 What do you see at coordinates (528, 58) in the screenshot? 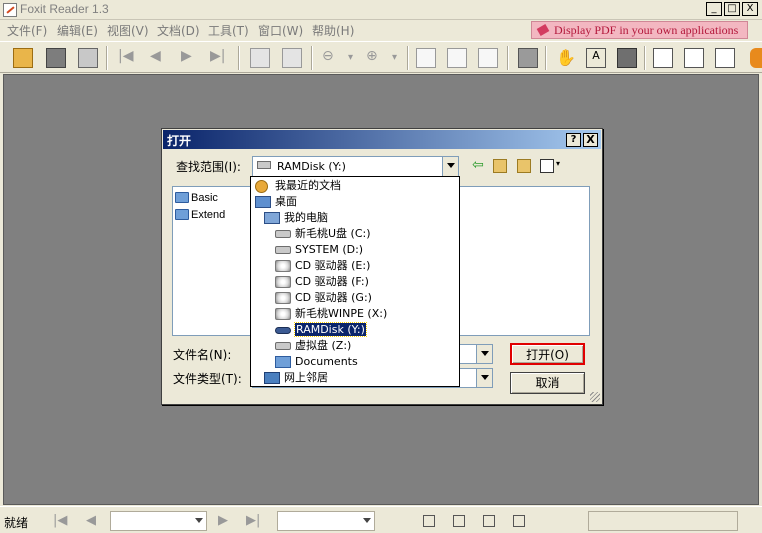
I see `find-icon` at bounding box center [528, 58].